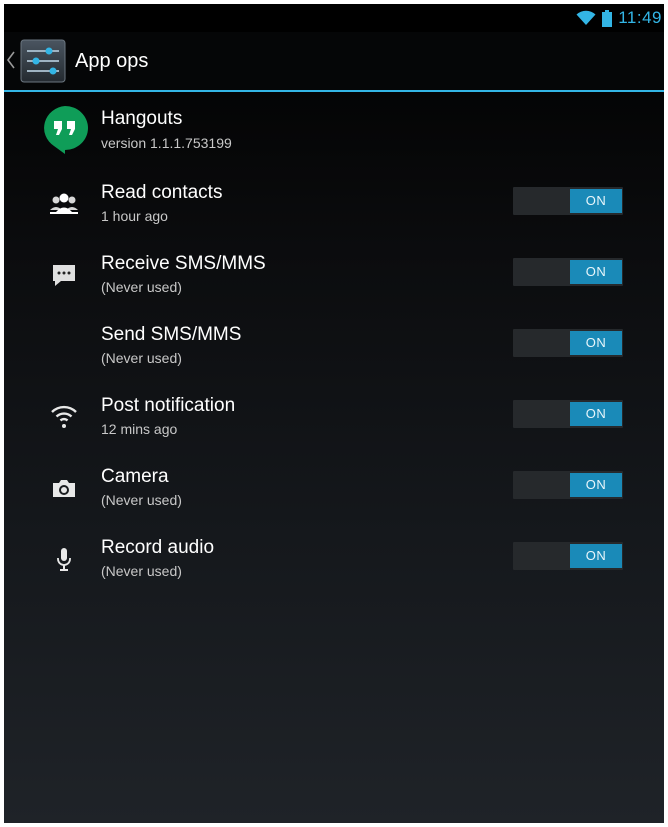 The width and height of the screenshot is (668, 827). Describe the element at coordinates (607, 18) in the screenshot. I see `battery-icon` at that location.